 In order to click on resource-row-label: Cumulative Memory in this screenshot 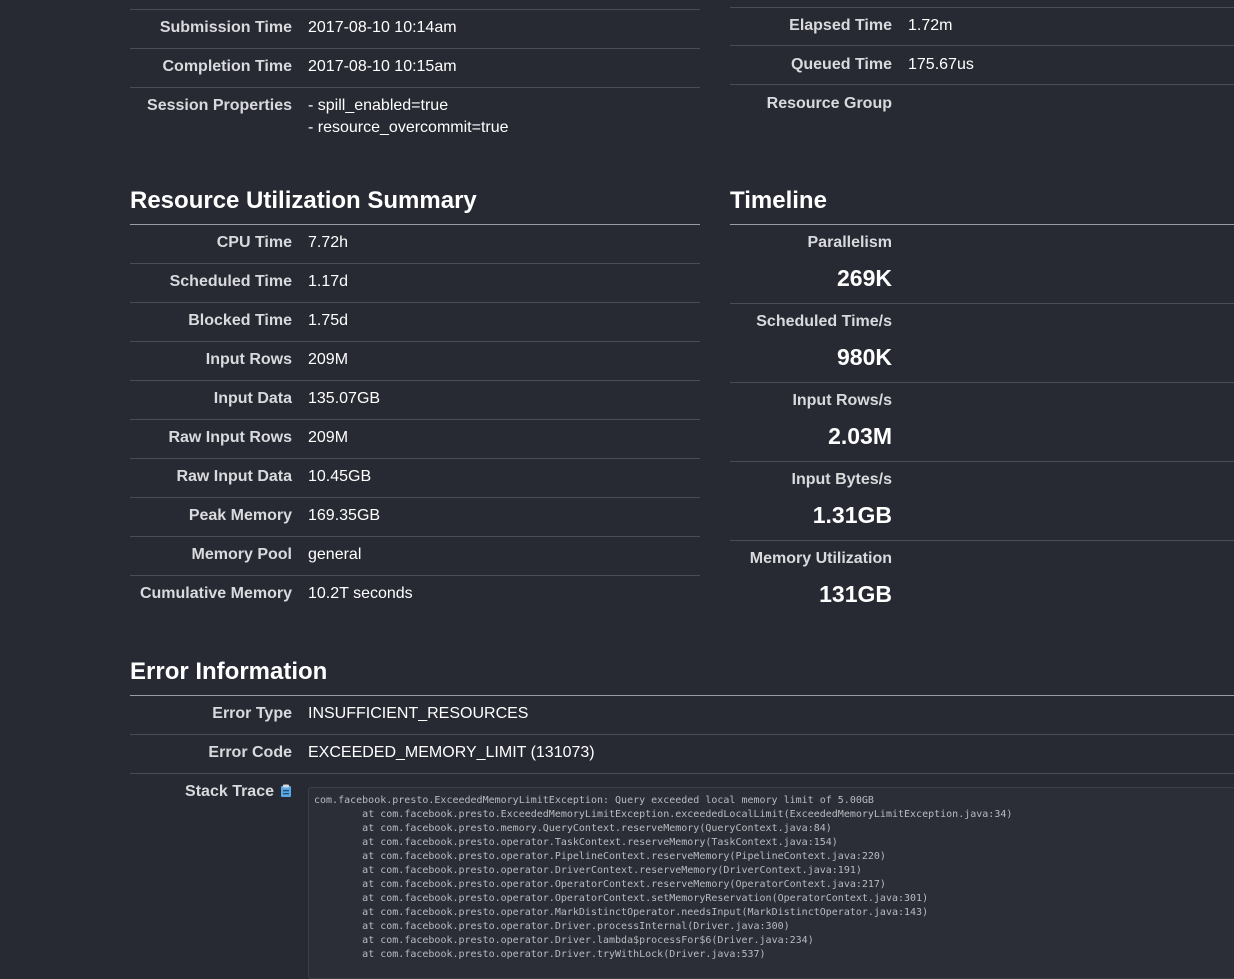, I will do `click(215, 593)`.